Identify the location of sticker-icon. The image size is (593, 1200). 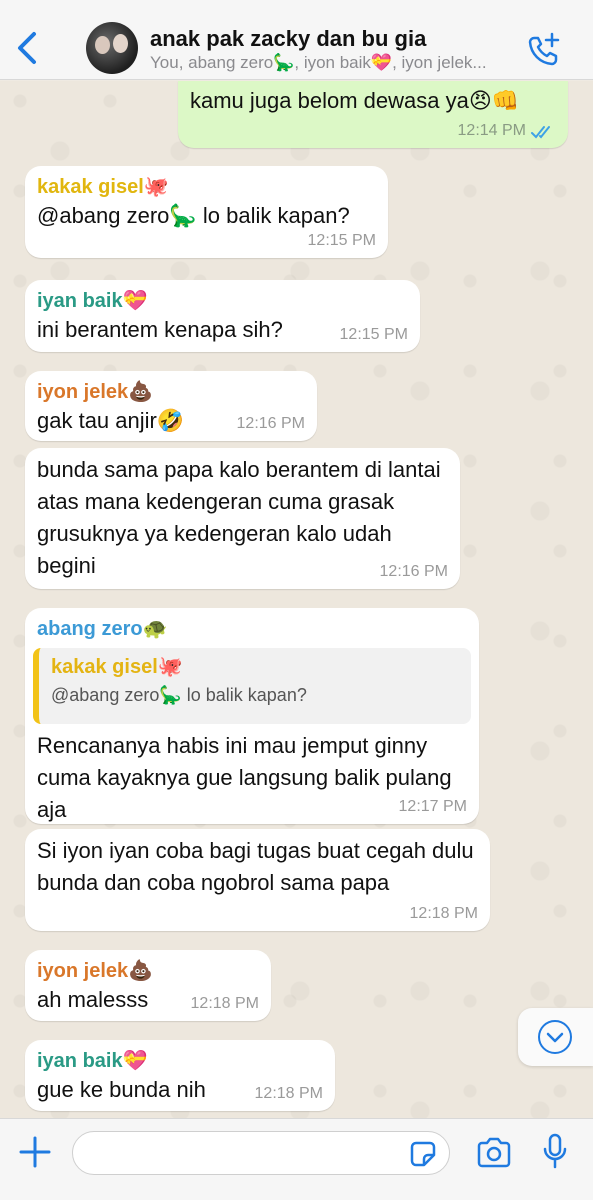
(423, 1154).